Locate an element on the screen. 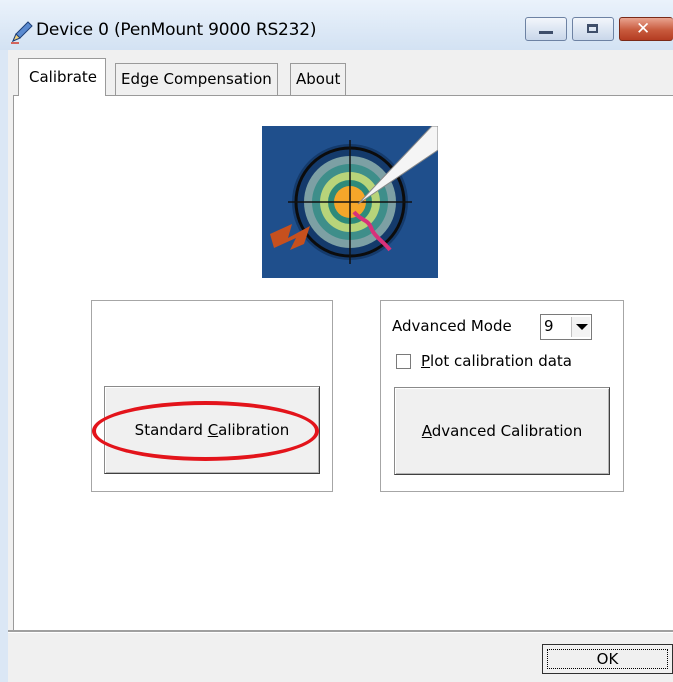 The image size is (673, 682). tab-edge-compensation: Edge Compensation is located at coordinates (196, 79).